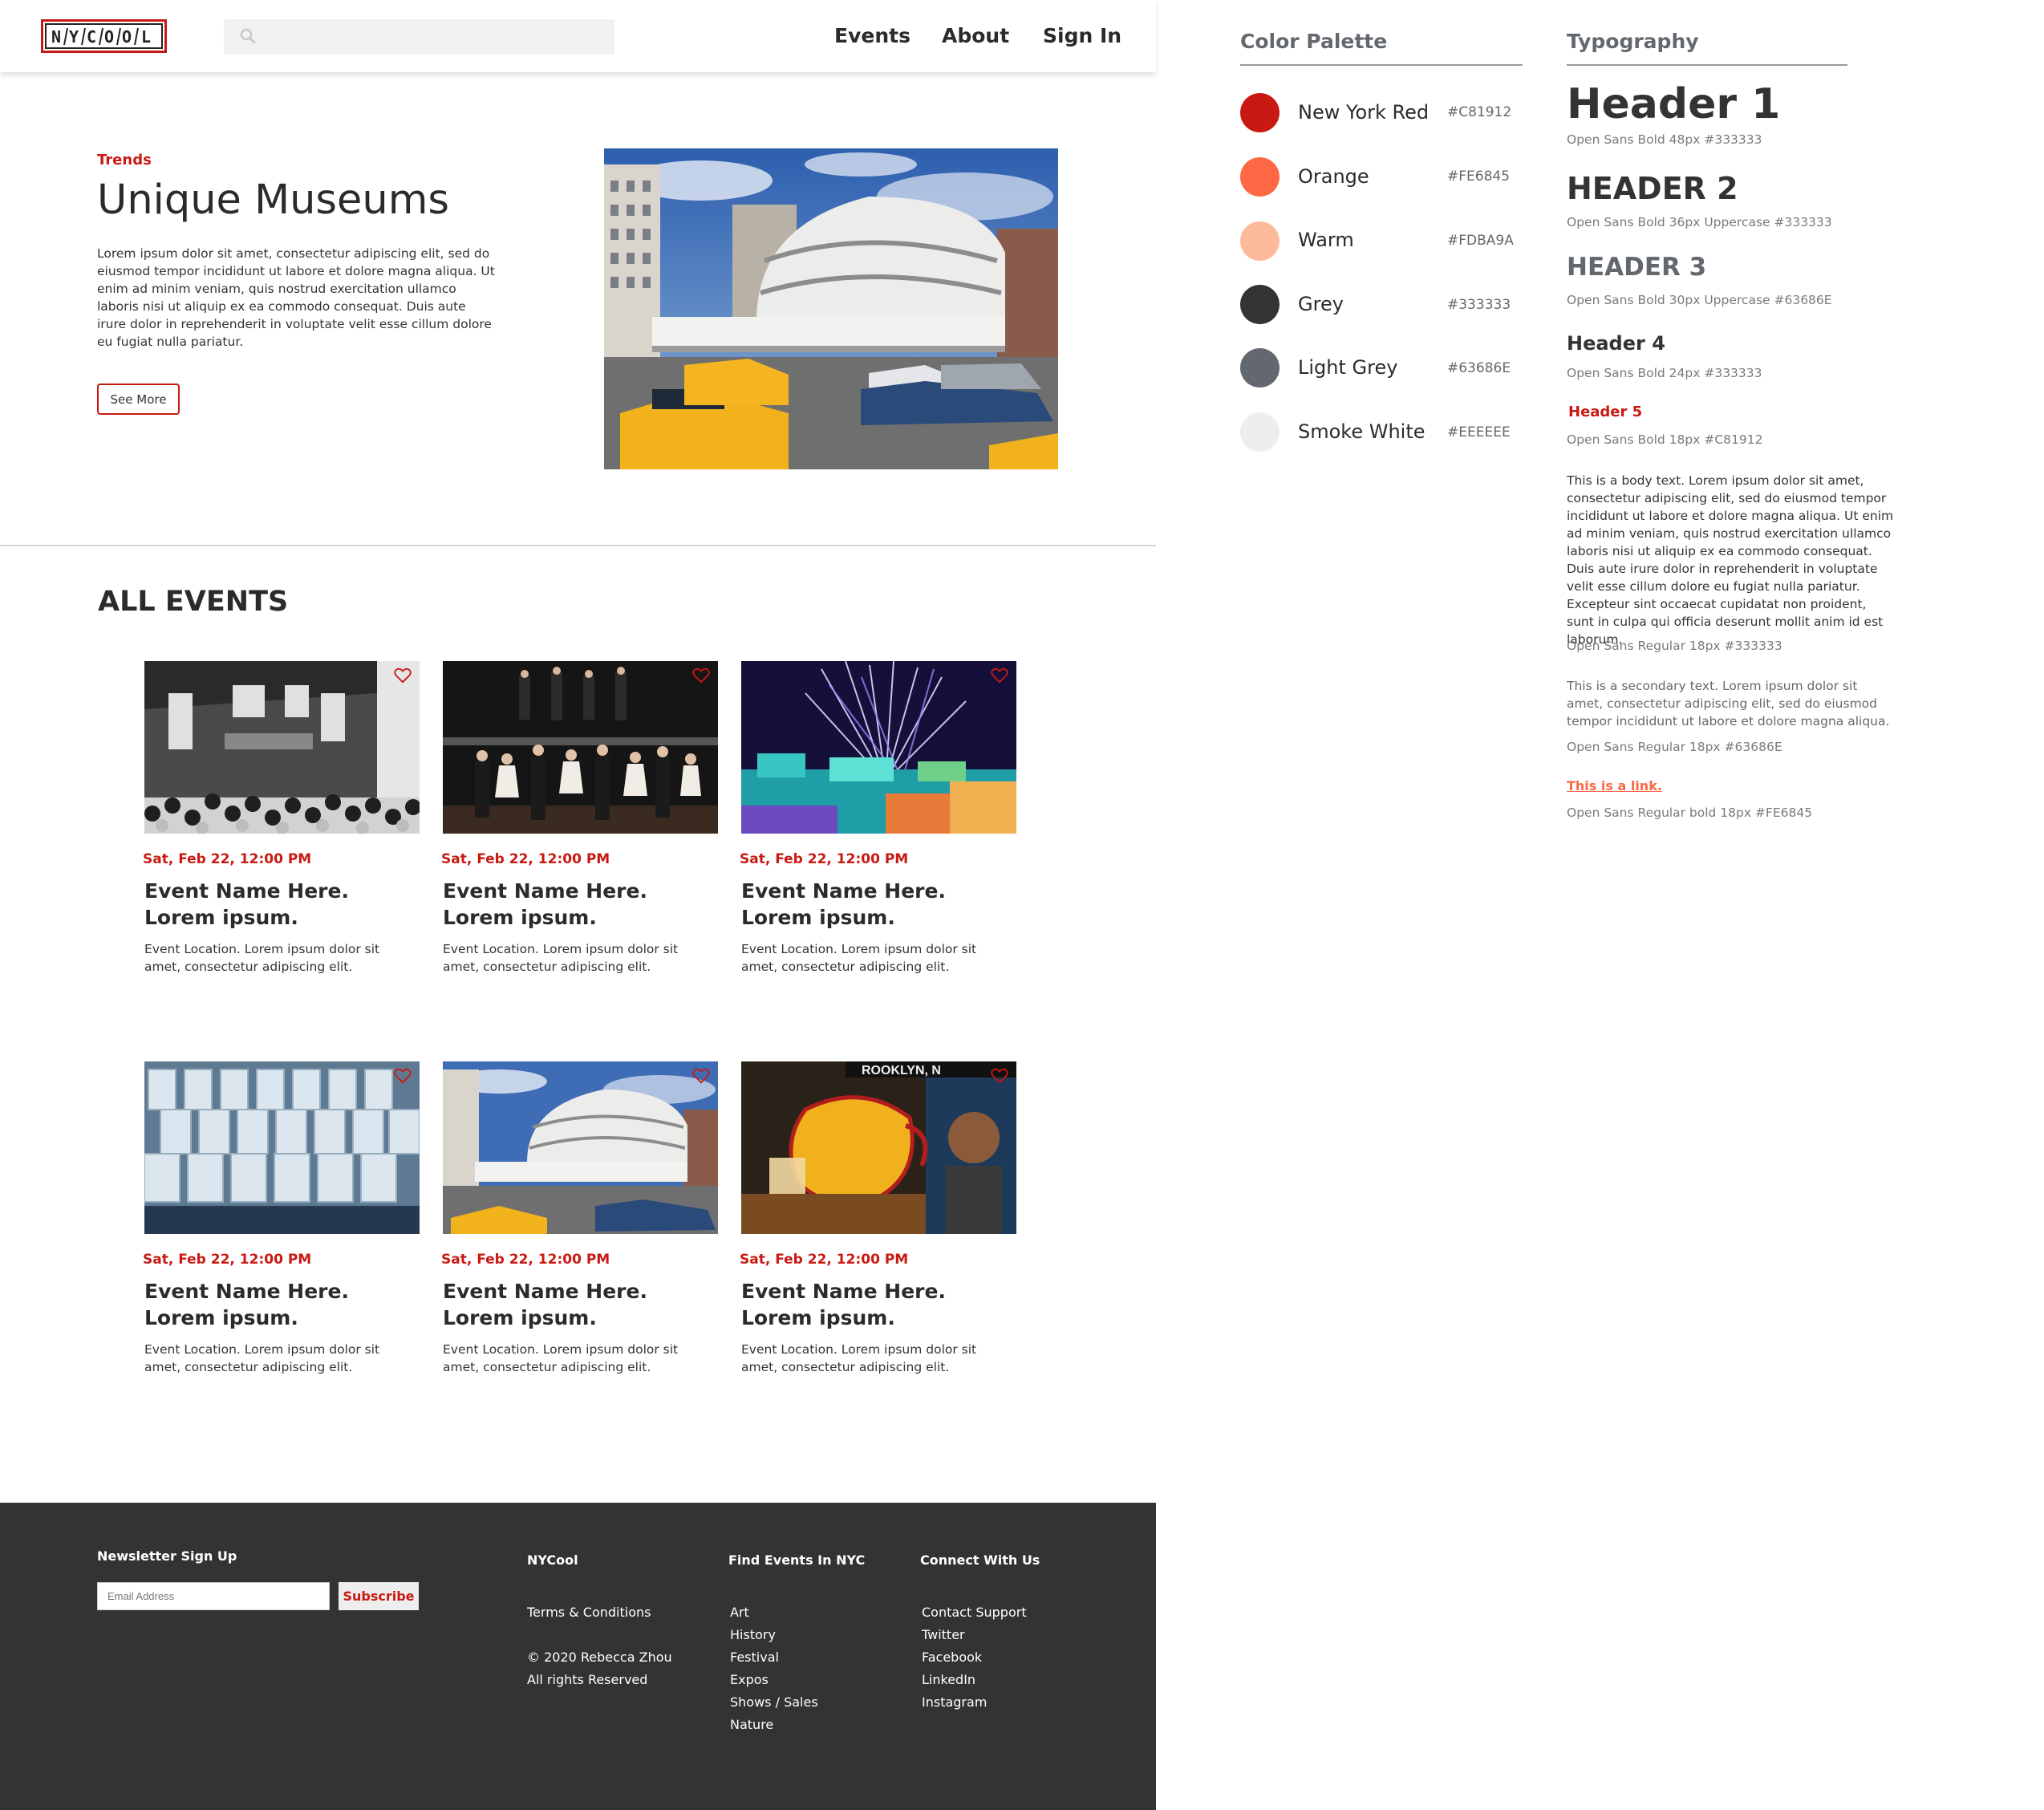 The image size is (2044, 1810). I want to click on link-spec: Open Sans Regular bold 18px #FE6845, so click(1690, 813).